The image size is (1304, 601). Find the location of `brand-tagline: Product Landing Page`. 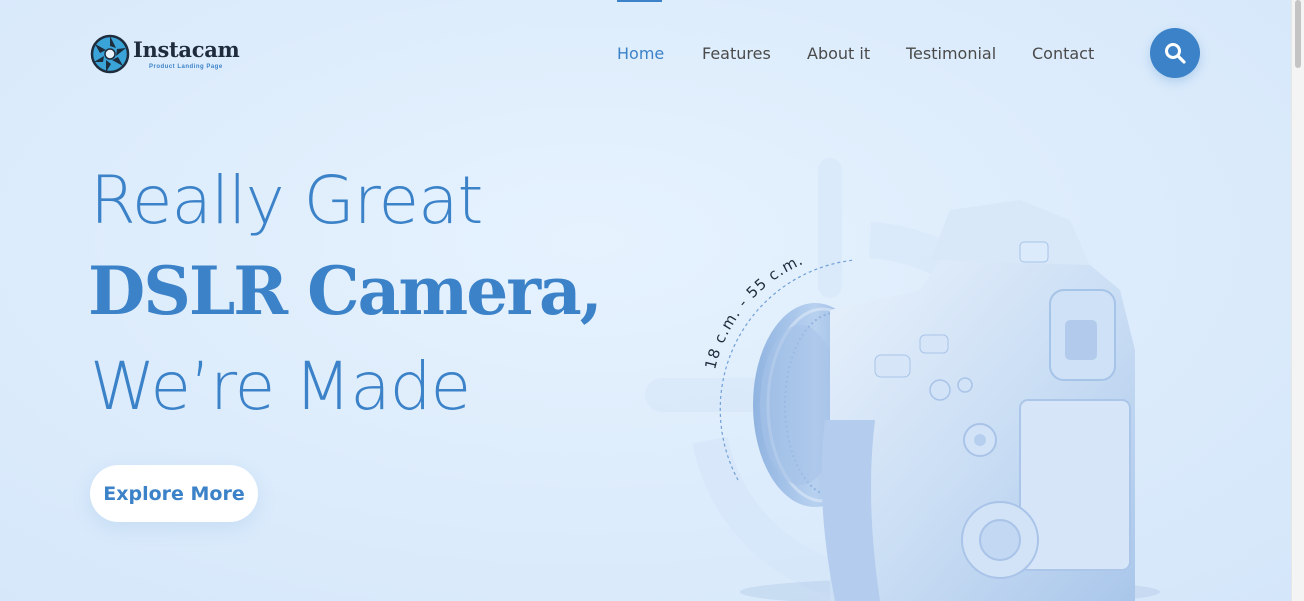

brand-tagline: Product Landing Page is located at coordinates (186, 67).